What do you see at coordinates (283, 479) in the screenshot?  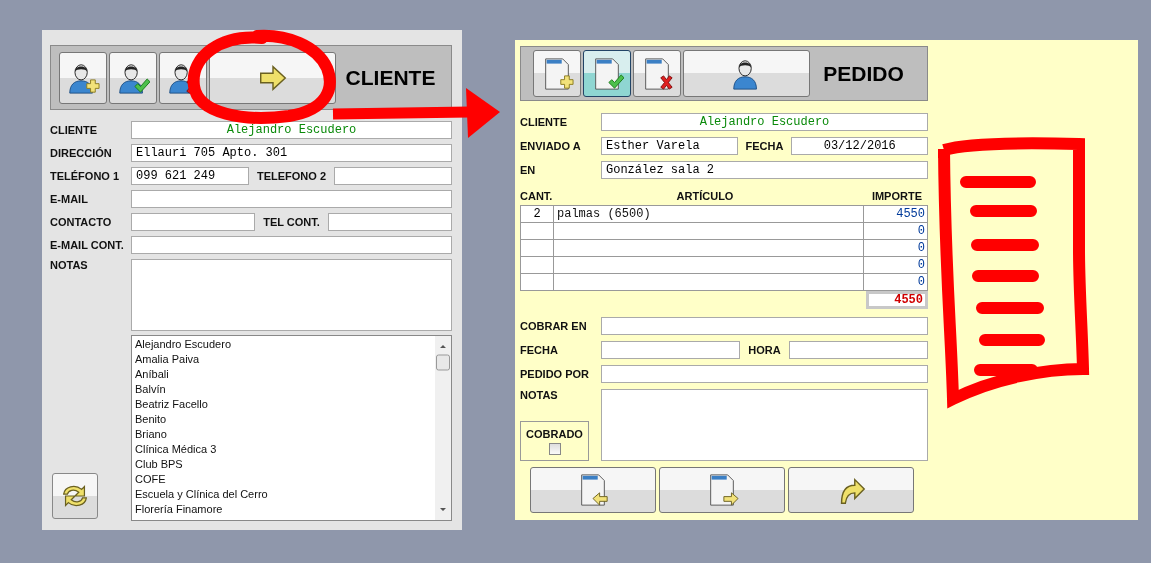 I see `list-item: COFE` at bounding box center [283, 479].